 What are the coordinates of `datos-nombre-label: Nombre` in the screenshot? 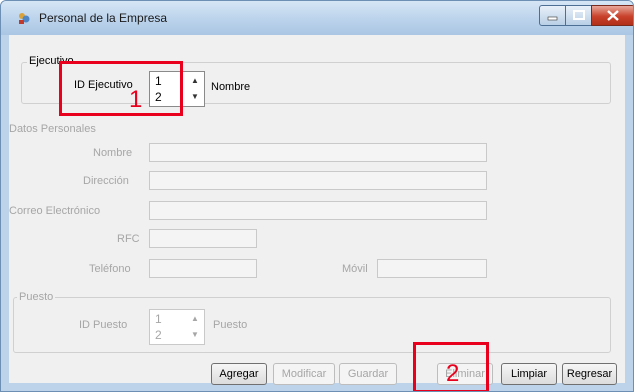 It's located at (113, 153).